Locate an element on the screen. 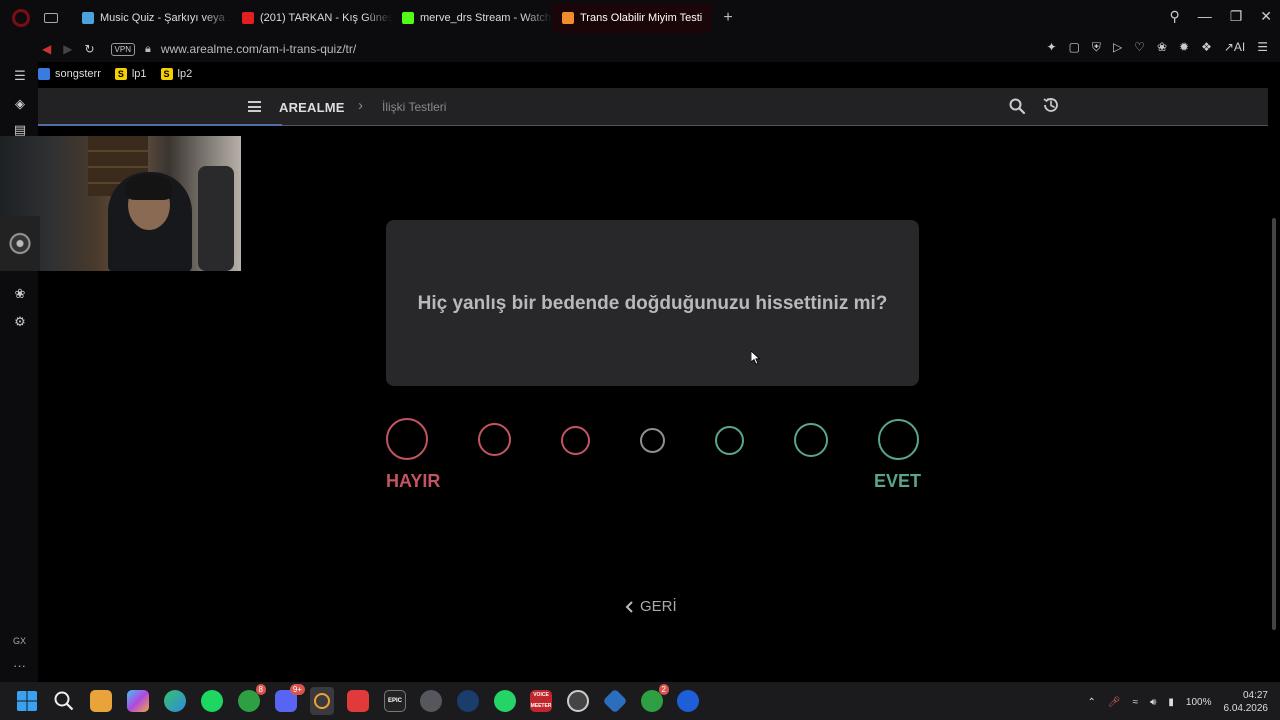 Image resolution: width=1280 pixels, height=720 pixels. clock-time: 04:27 is located at coordinates (1255, 695).